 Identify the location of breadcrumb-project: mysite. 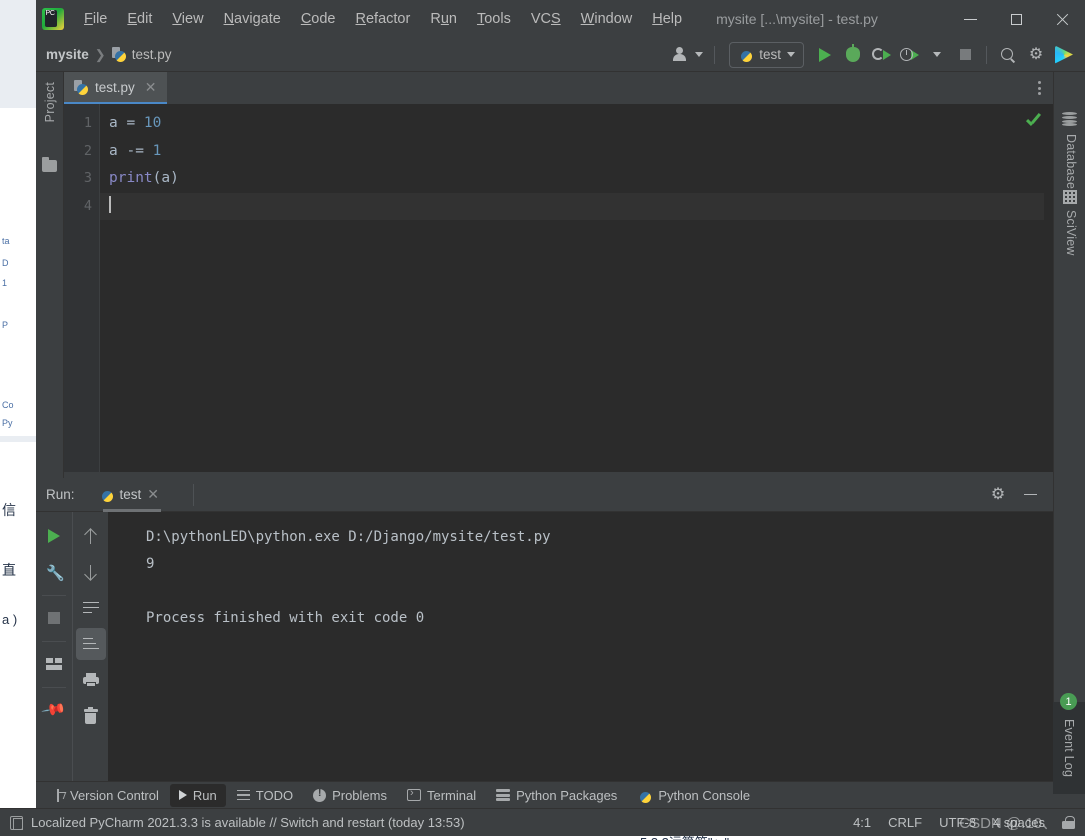
(62, 54).